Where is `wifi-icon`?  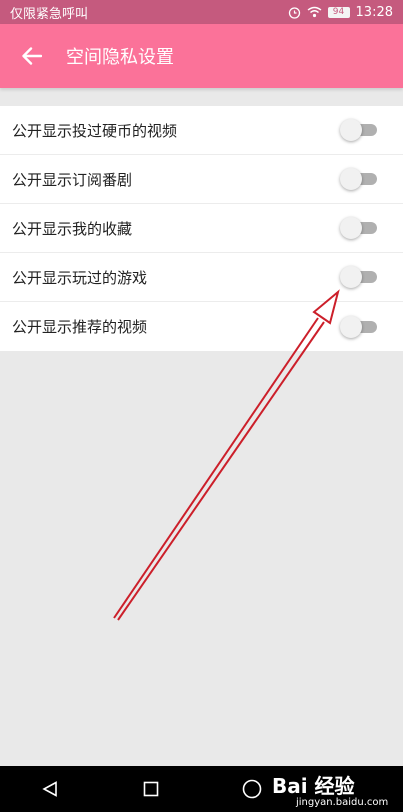 wifi-icon is located at coordinates (314, 12).